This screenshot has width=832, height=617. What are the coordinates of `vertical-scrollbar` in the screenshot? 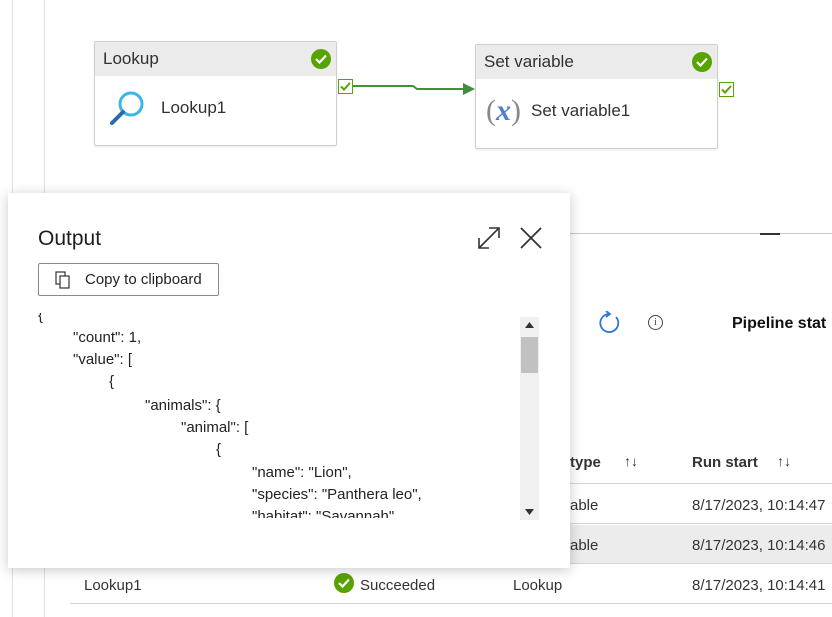 It's located at (529, 418).